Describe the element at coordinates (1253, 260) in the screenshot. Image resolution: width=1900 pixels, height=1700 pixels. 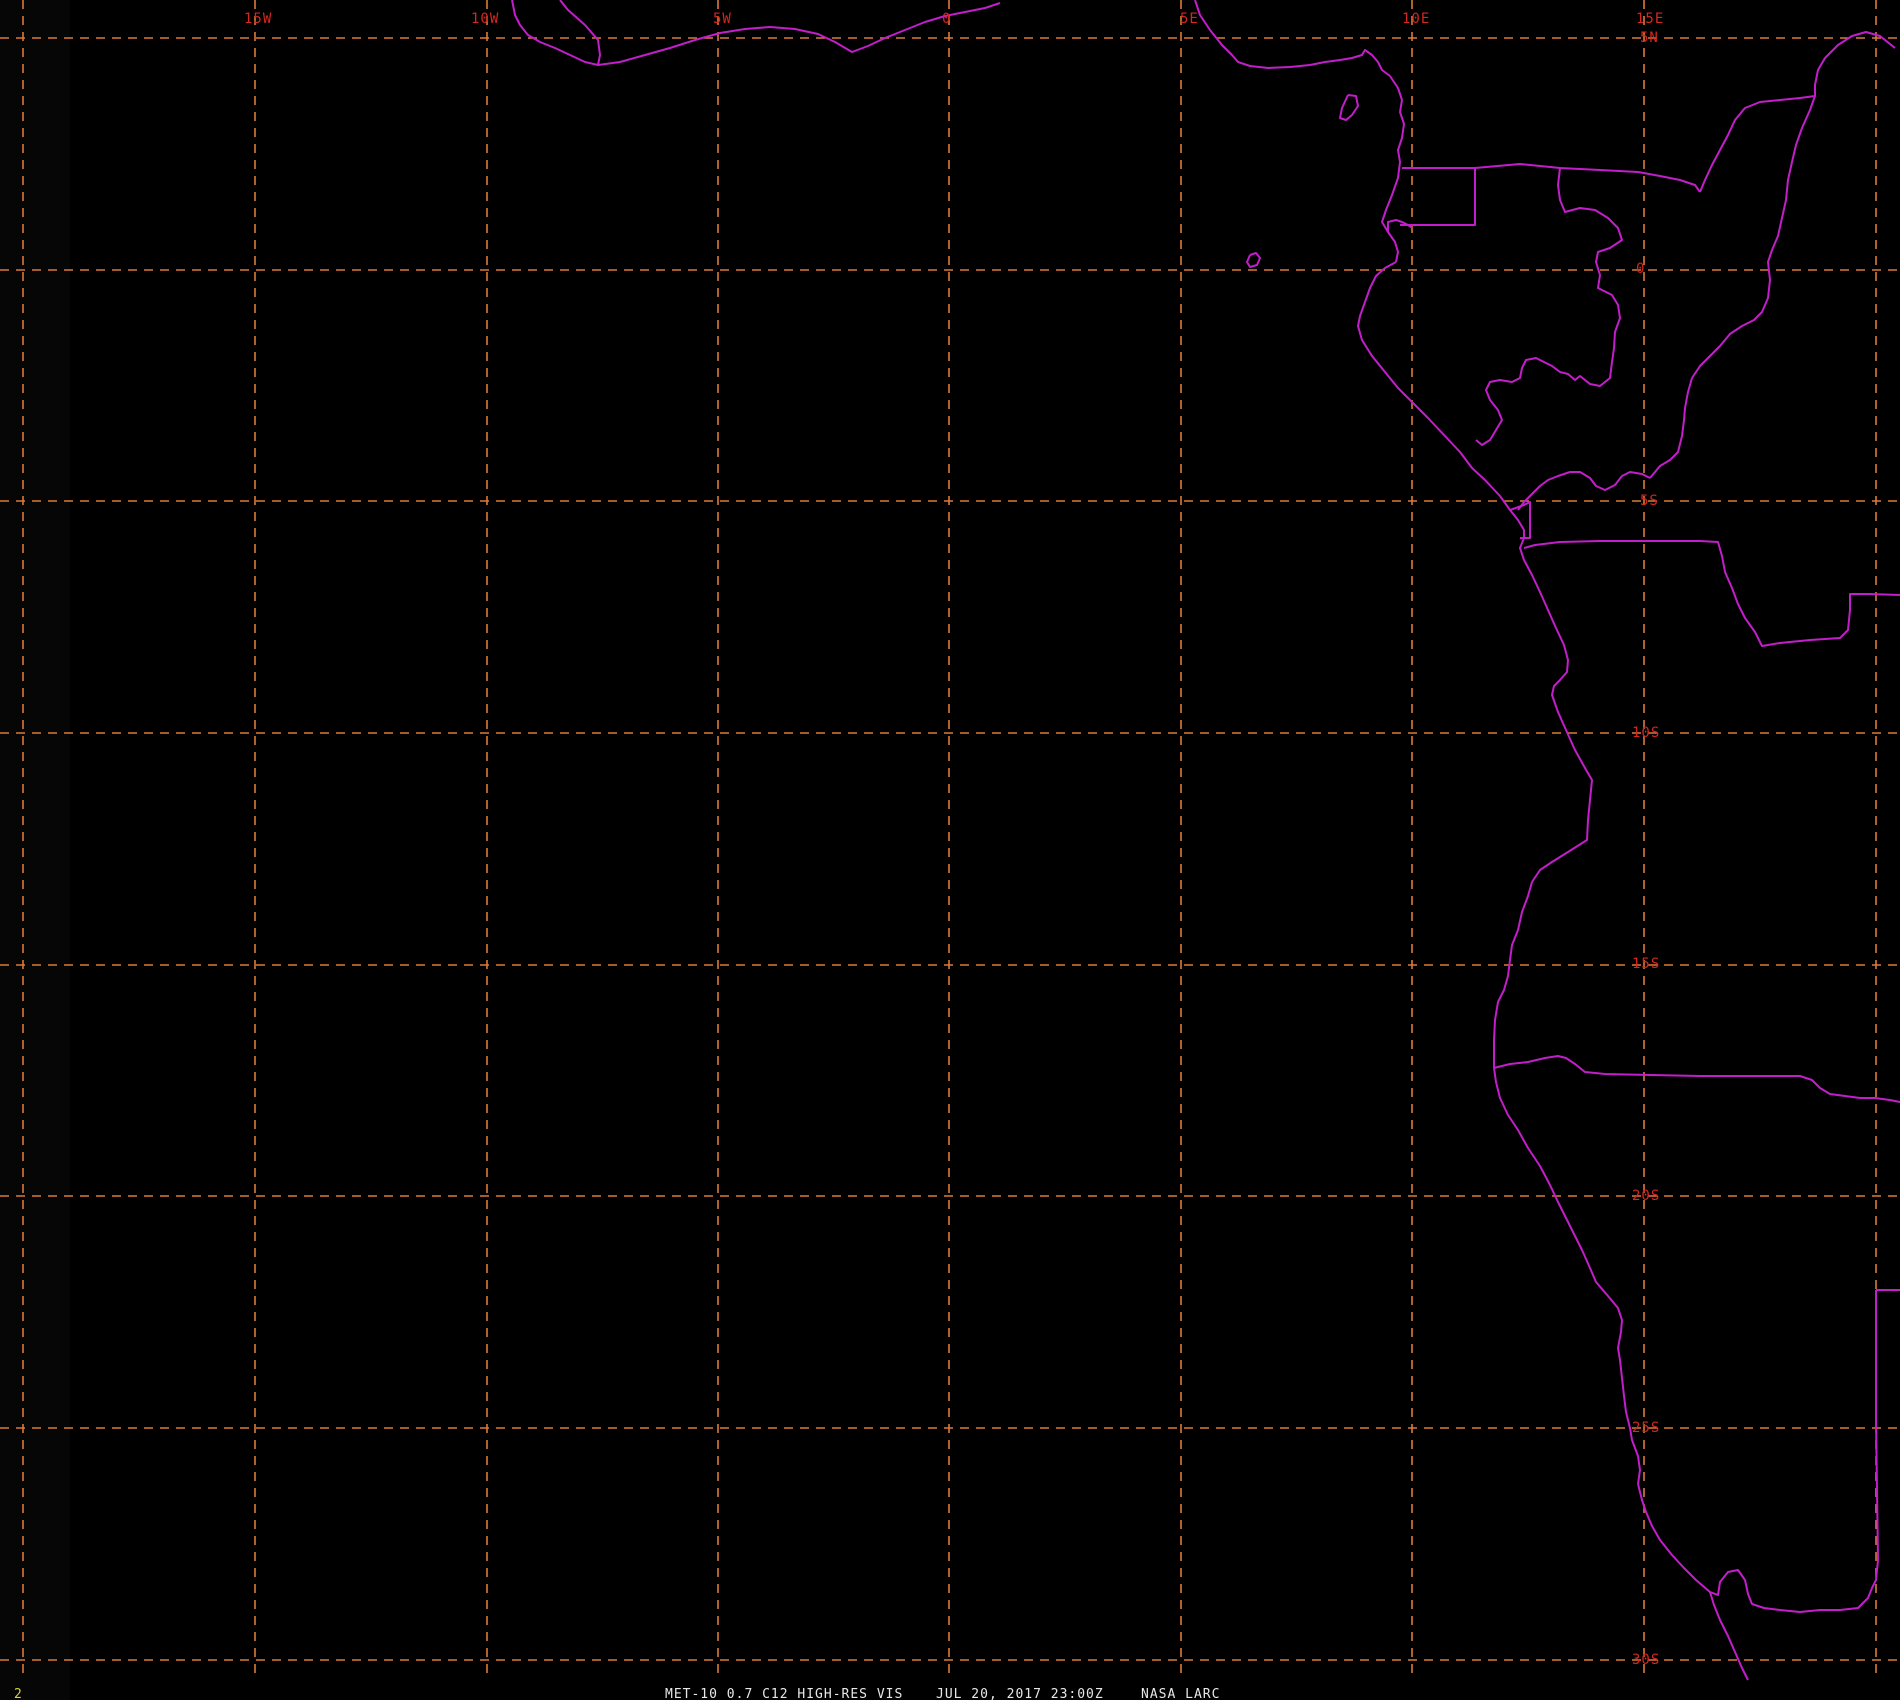
I see `island-sao-tome` at that location.